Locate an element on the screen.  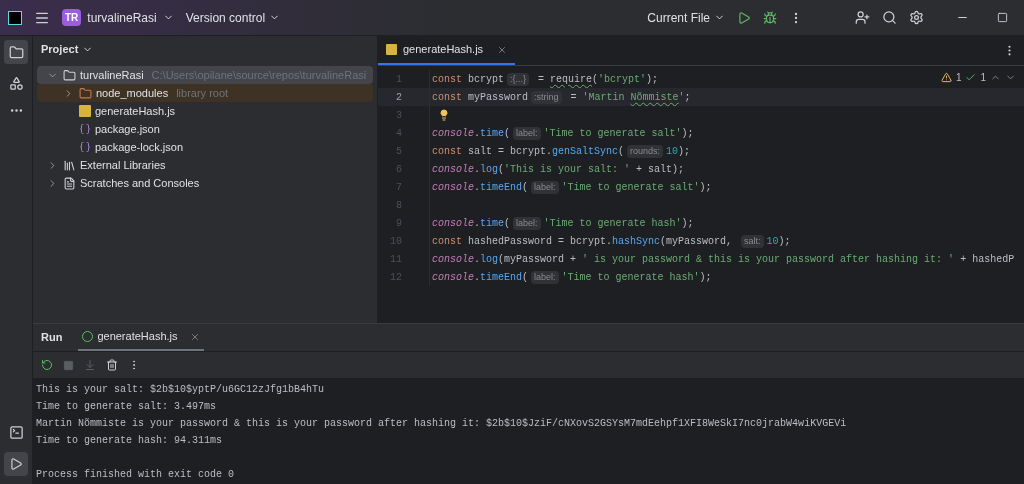
bug-icon is located at coordinates (770, 17).